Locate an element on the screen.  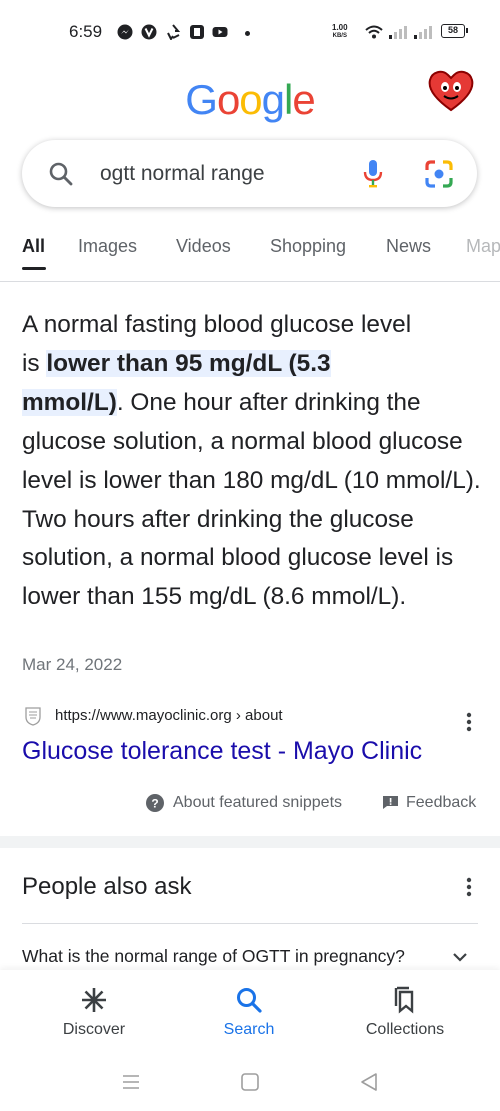
snippet-line-2-prefix: is is located at coordinates (34, 363).